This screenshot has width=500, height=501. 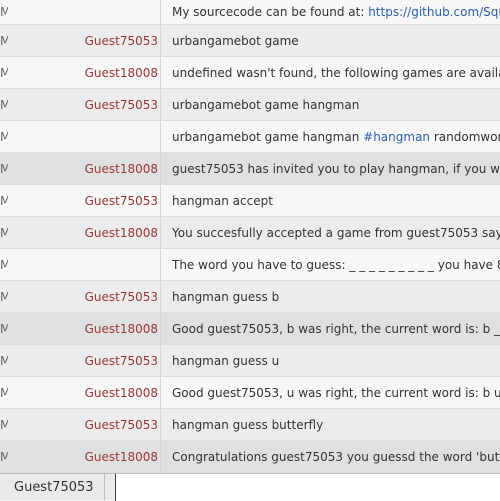 I want to click on message-link: https://github.com/Squar, so click(x=434, y=12).